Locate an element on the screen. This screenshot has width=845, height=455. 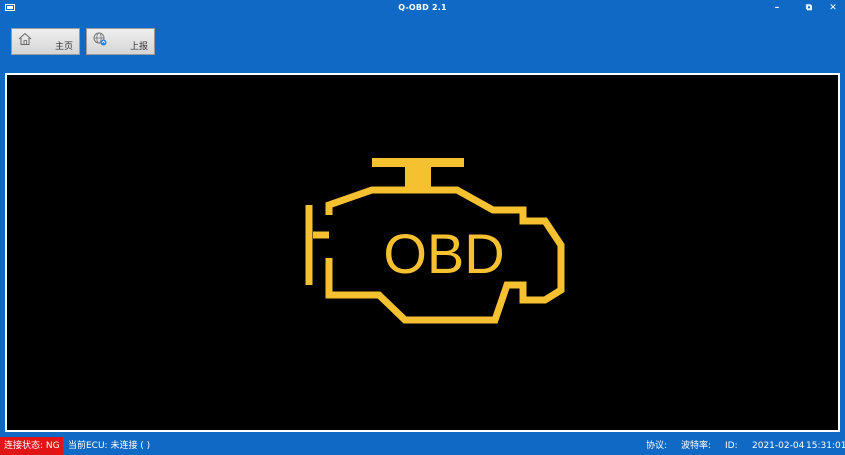
status-date: 2021-02-04 is located at coordinates (778, 446).